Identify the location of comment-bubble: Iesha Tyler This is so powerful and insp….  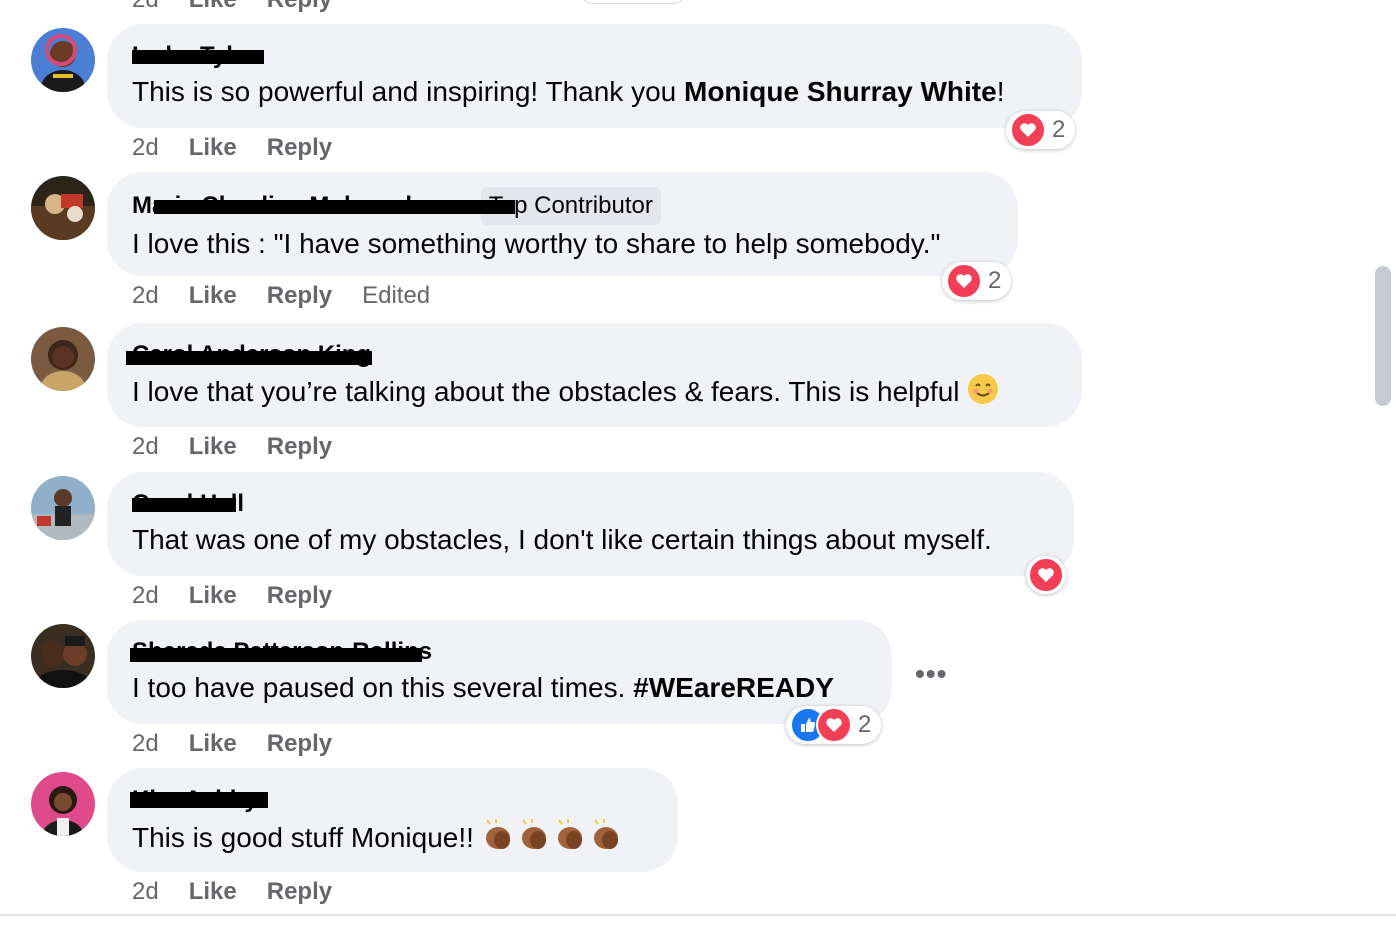
(594, 76).